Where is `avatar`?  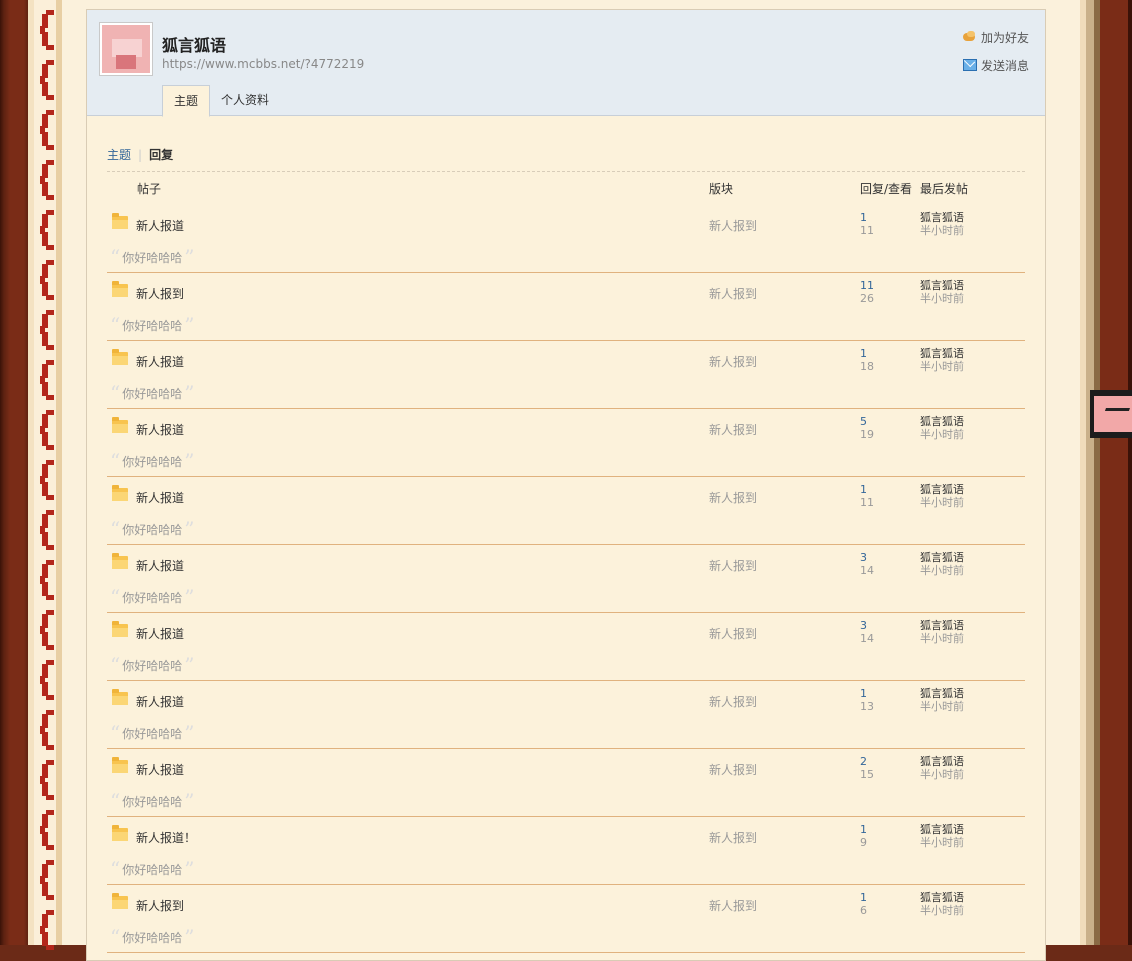
avatar is located at coordinates (126, 49).